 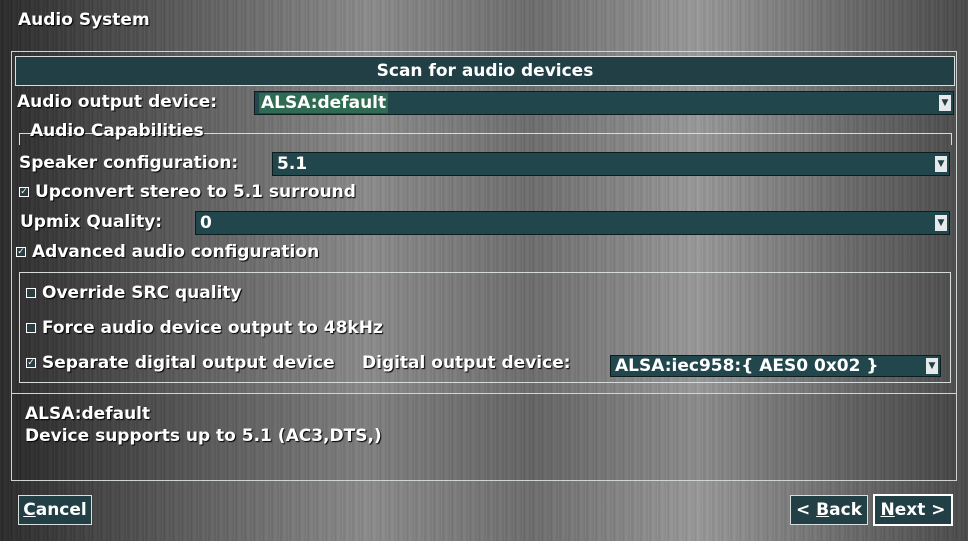 I want to click on next-mnemonic: N, so click(x=887, y=510).